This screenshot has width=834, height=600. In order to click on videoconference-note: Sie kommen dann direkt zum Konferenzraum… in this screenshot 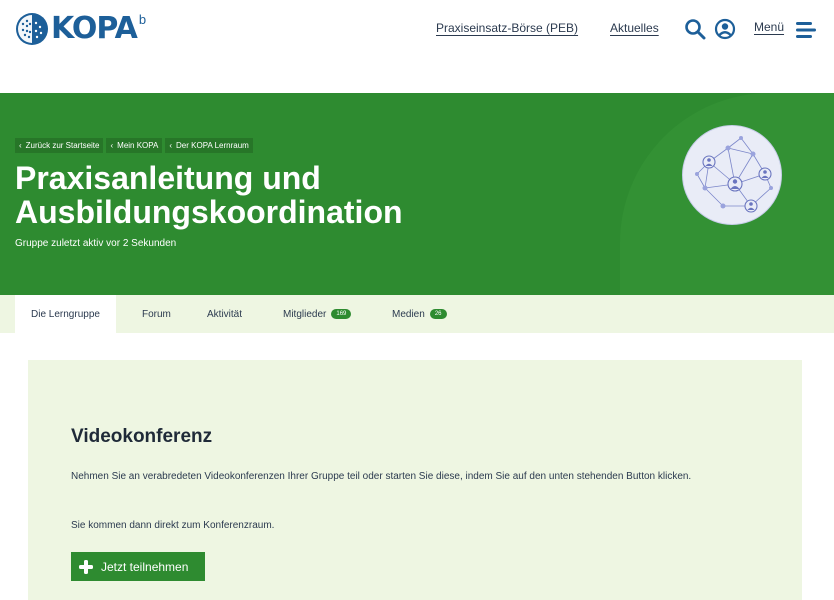, I will do `click(173, 525)`.